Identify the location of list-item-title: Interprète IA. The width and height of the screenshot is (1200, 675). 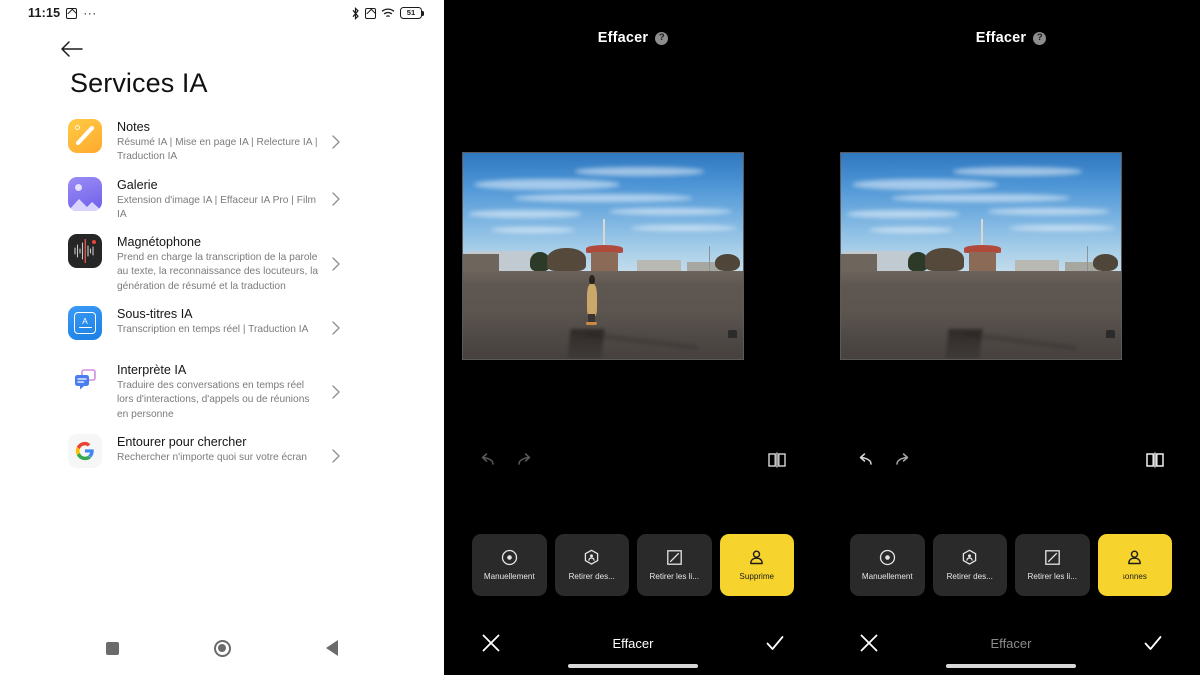
(152, 370).